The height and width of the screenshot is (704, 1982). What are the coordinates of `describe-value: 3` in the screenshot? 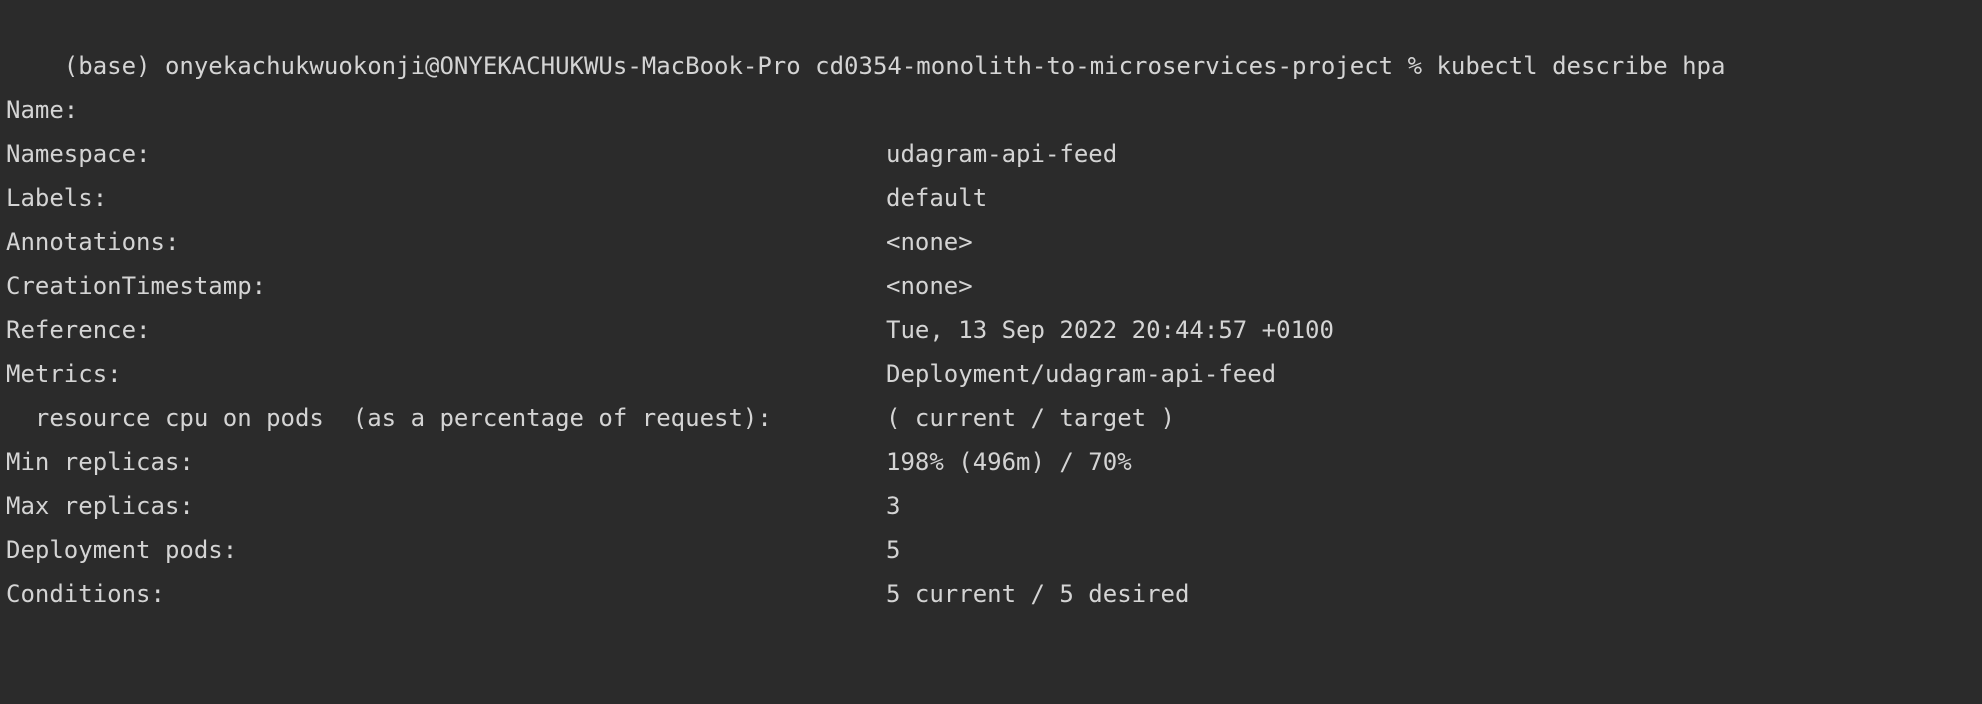 It's located at (893, 506).